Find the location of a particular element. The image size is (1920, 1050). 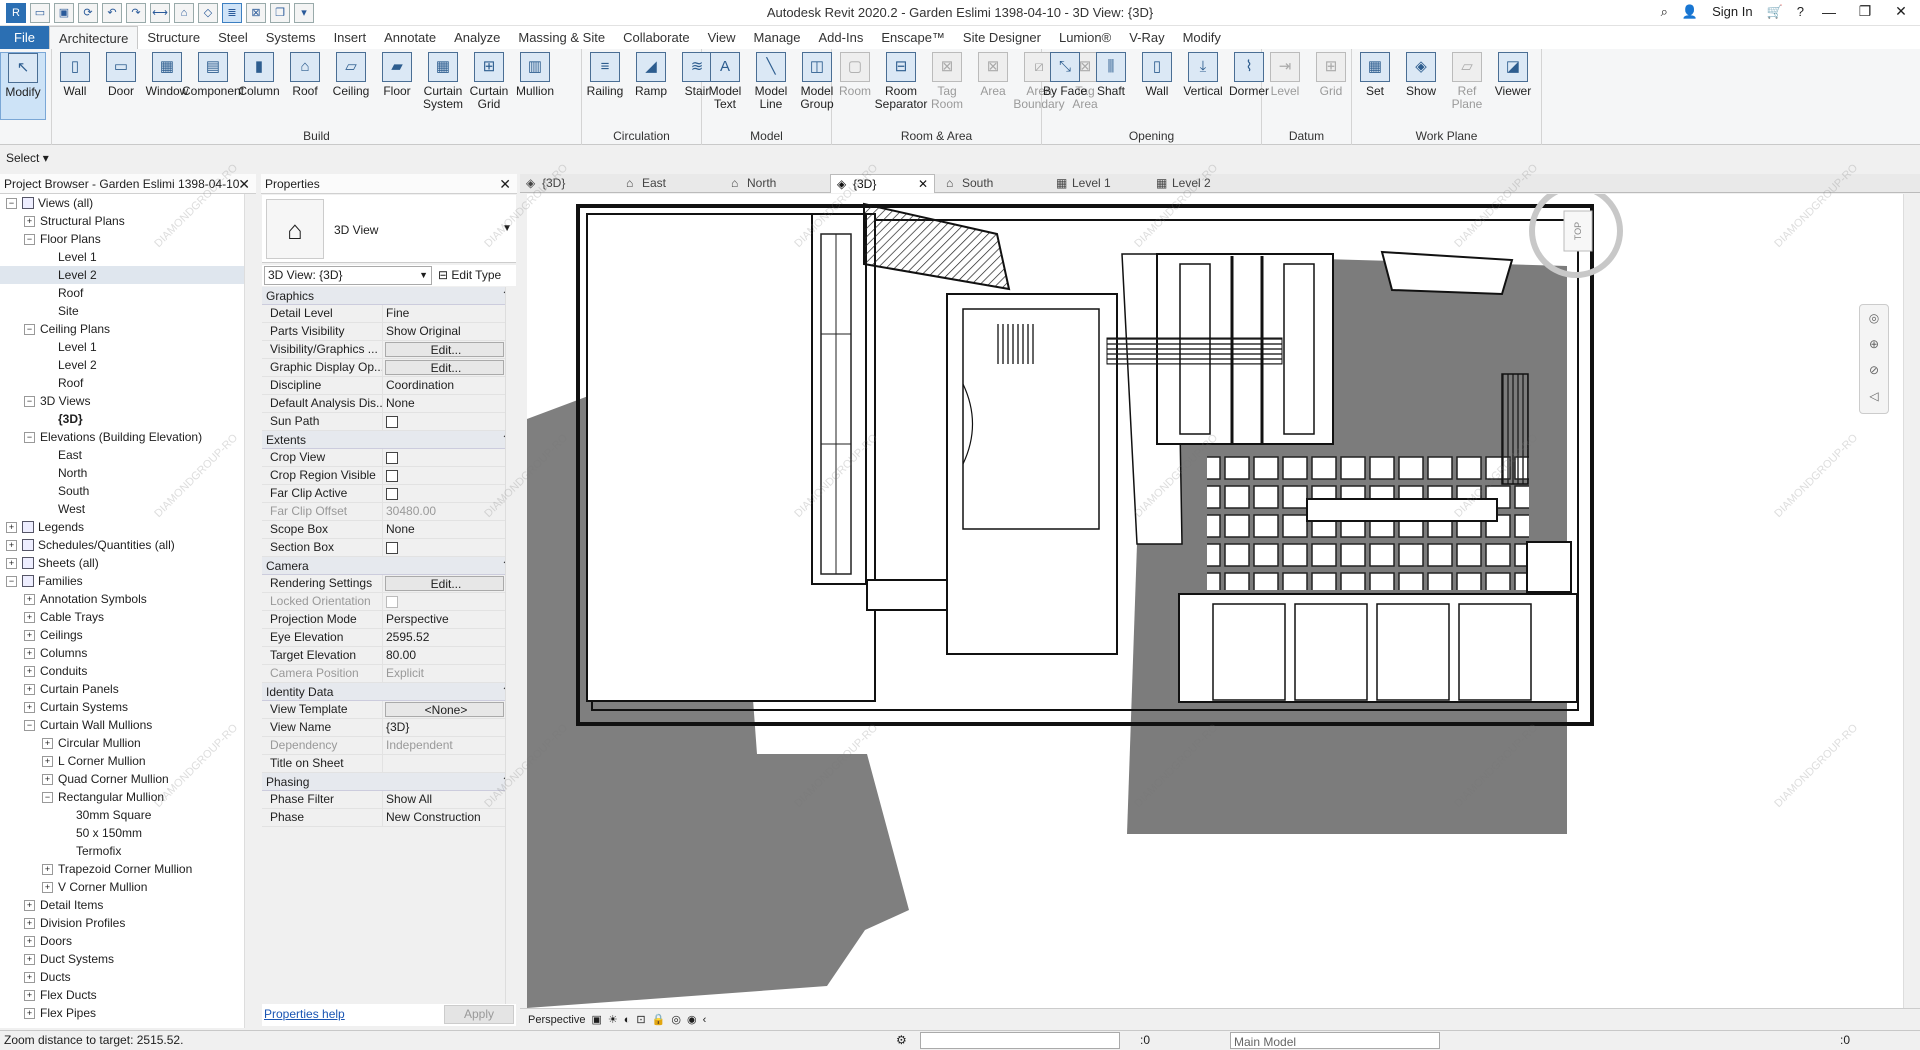

property-value: Coordination is located at coordinates (449, 385).